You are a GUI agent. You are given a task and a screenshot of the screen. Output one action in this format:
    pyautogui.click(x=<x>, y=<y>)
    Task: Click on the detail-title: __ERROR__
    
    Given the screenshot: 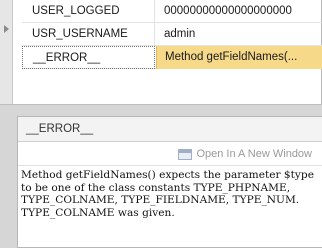 What is the action you would take?
    pyautogui.click(x=170, y=129)
    